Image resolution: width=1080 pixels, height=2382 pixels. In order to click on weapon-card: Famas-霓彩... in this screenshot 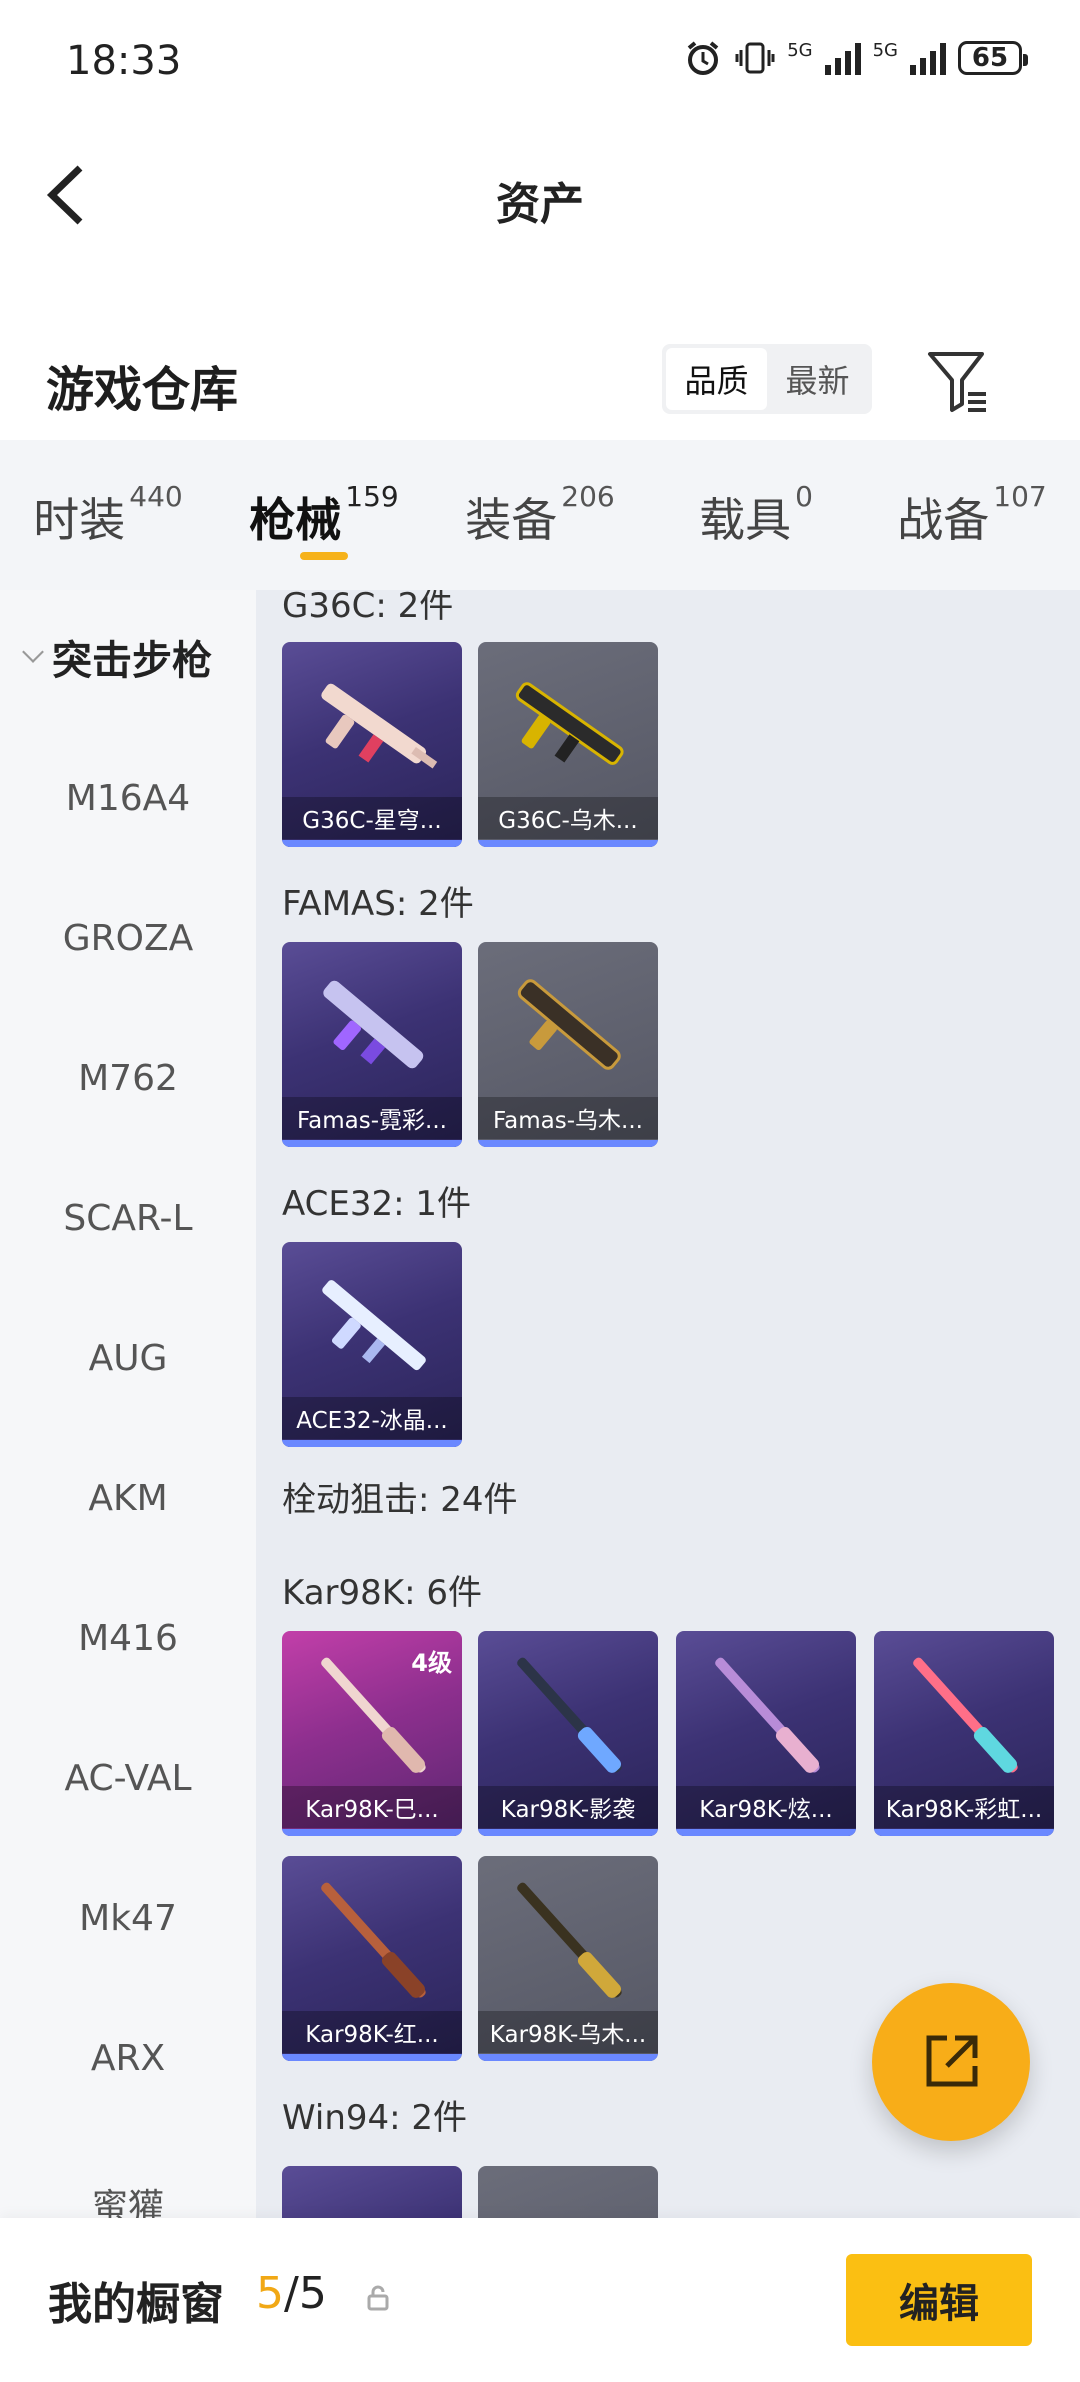, I will do `click(372, 1044)`.